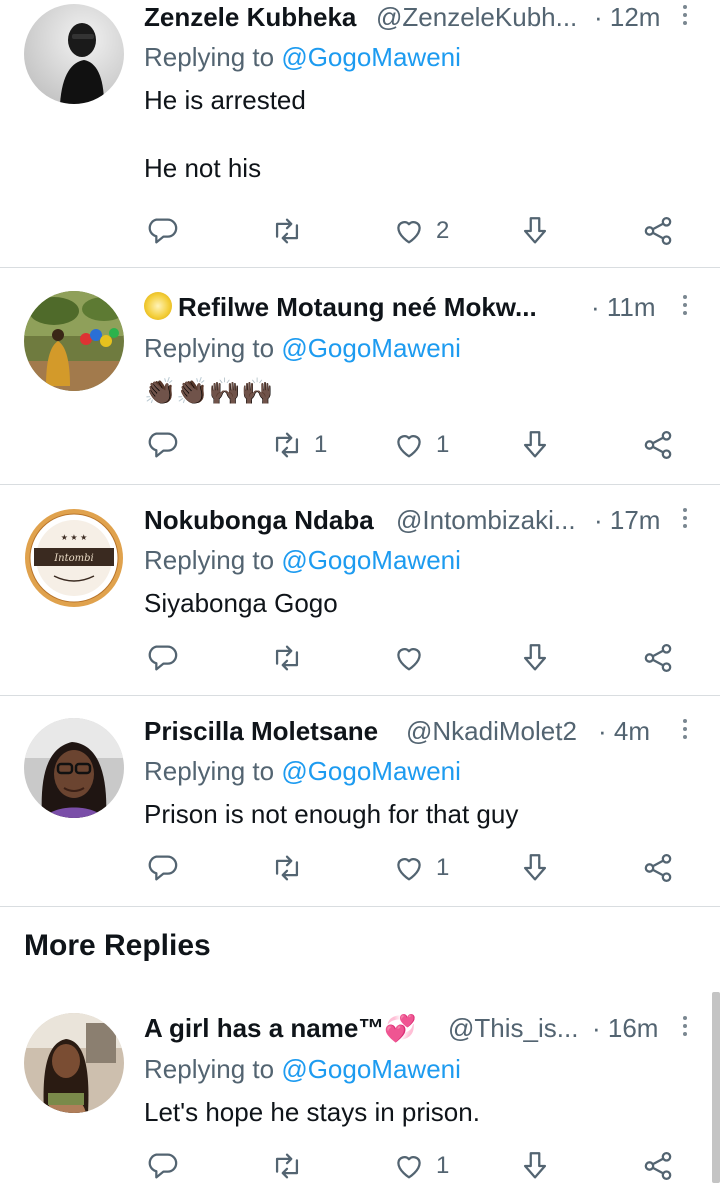 The height and width of the screenshot is (1188, 720). Describe the element at coordinates (225, 134) in the screenshot. I see `tweet-text: He is arrested He not his` at that location.